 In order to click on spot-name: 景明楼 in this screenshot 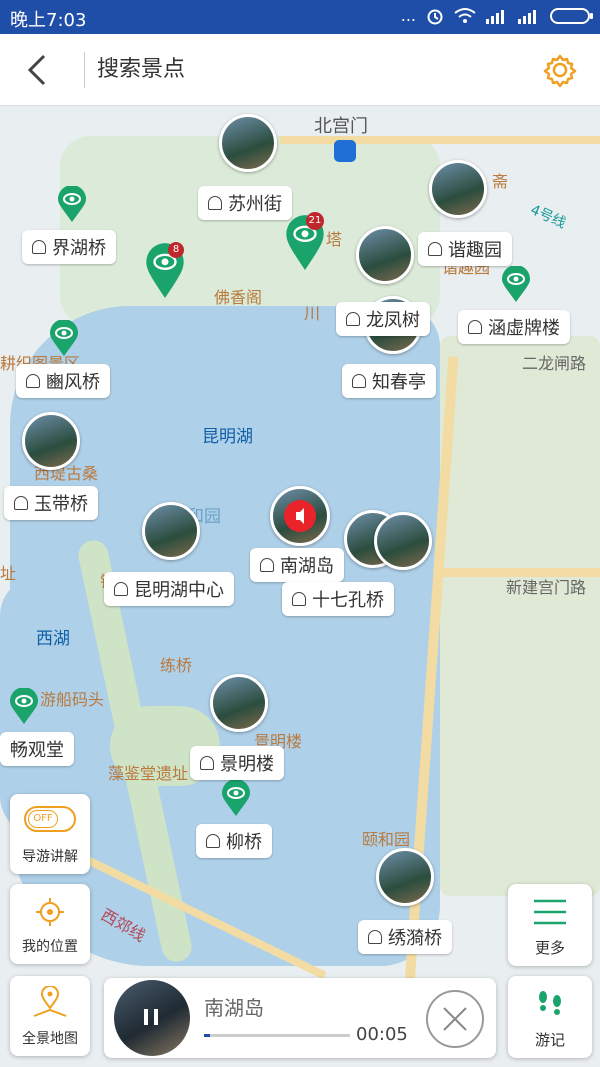, I will do `click(247, 764)`.